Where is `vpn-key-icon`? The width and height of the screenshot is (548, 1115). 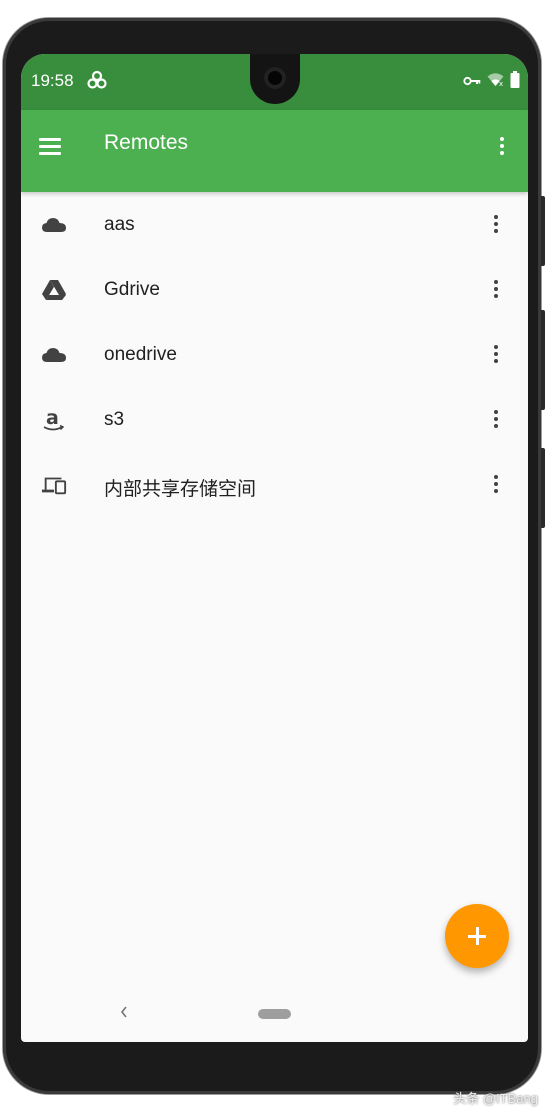 vpn-key-icon is located at coordinates (472, 81).